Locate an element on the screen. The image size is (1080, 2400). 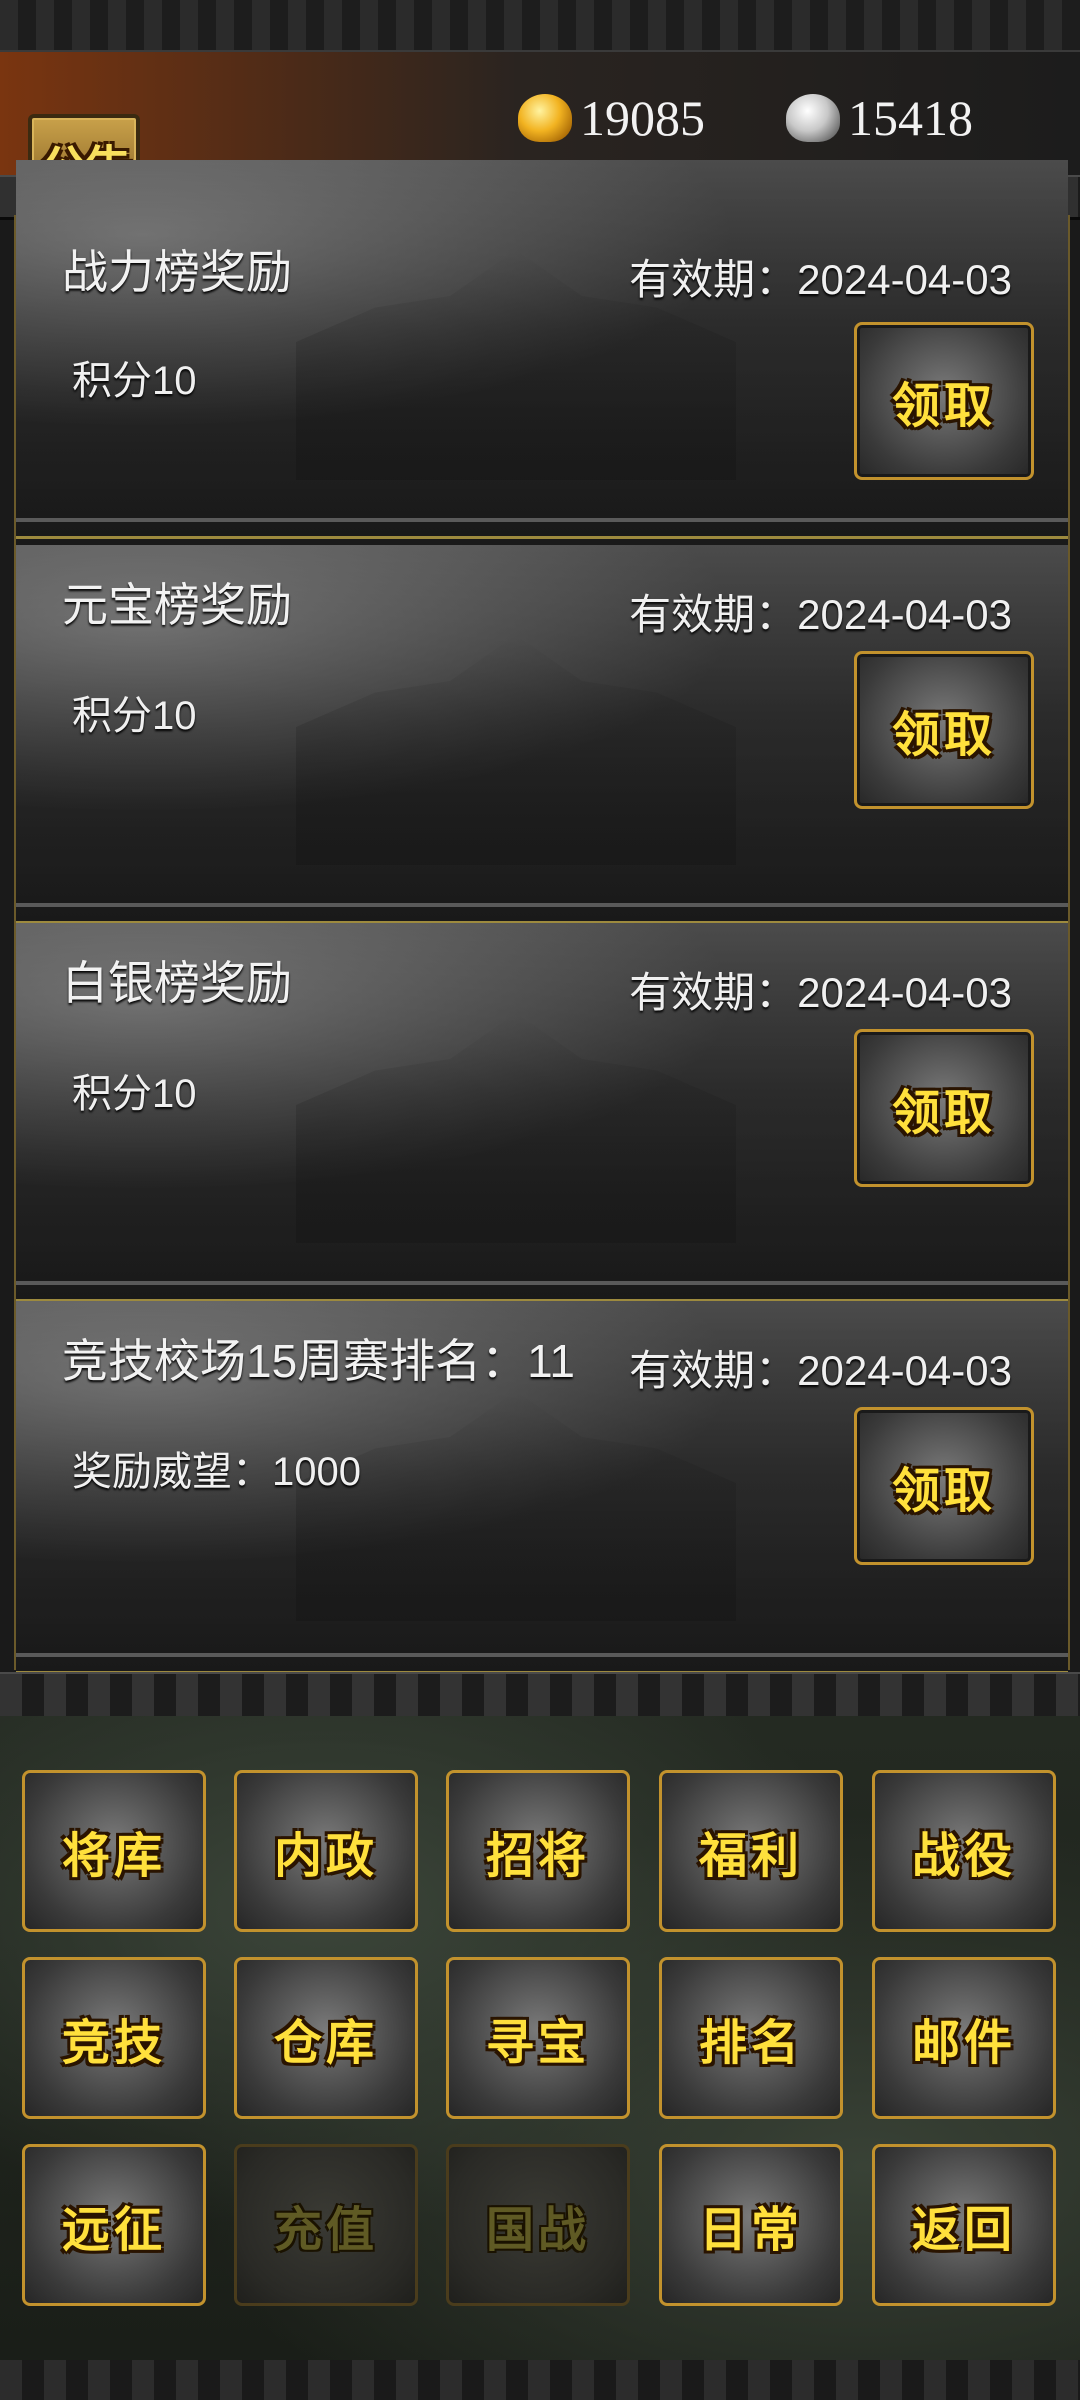
nav-label: 国战 is located at coordinates (537, 2230).